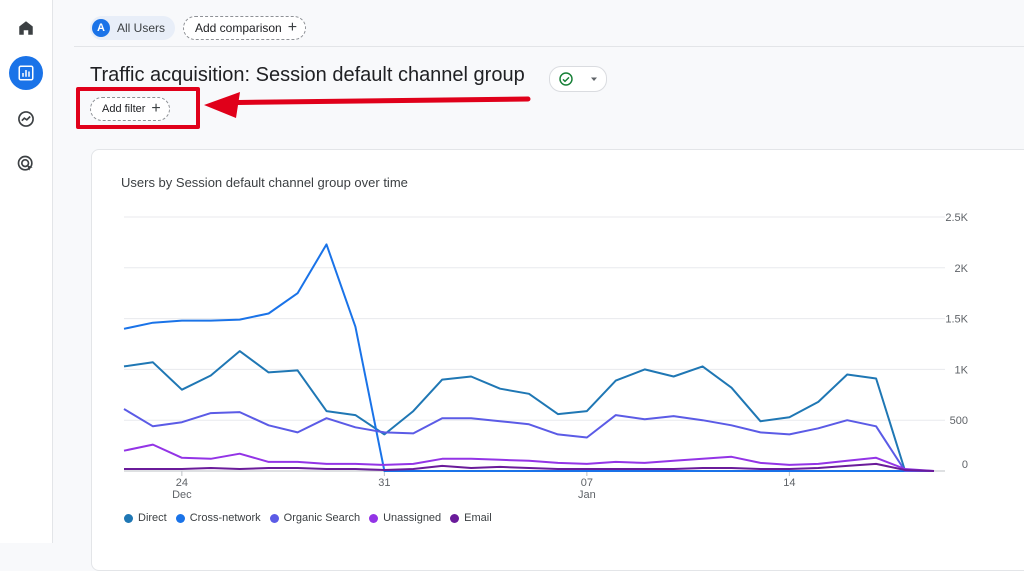 This screenshot has width=1024, height=571. Describe the element at coordinates (182, 495) in the screenshot. I see `x-tick-month-label: Dec` at that location.